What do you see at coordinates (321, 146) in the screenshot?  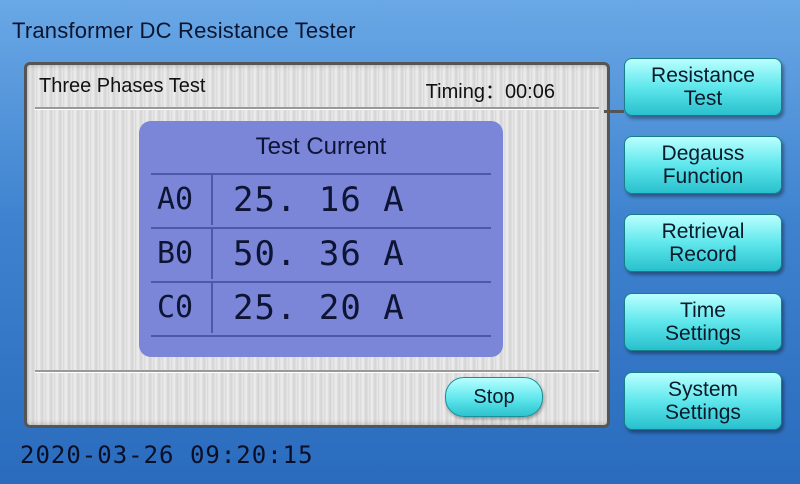 I see `test-current-title: Test Current` at bounding box center [321, 146].